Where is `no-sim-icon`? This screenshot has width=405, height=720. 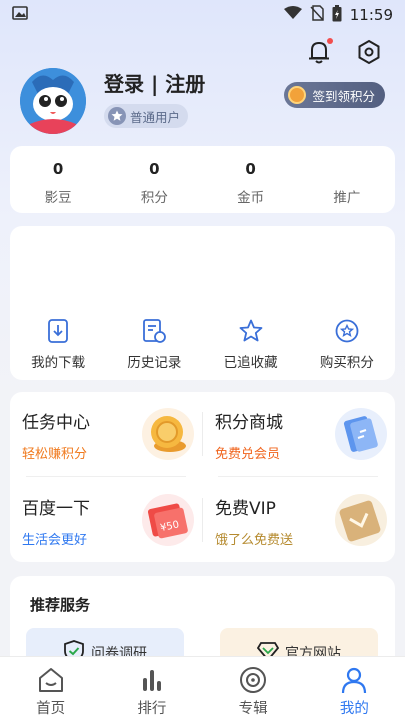
no-sim-icon is located at coordinates (317, 15).